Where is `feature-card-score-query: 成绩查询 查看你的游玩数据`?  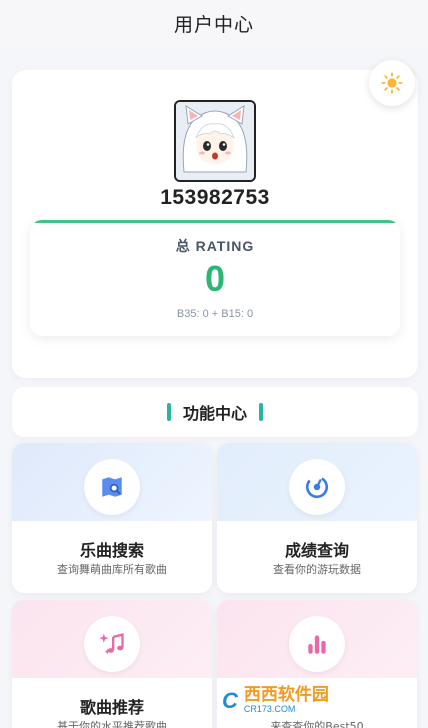
feature-card-score-query: 成绩查询 查看你的游玩数据 is located at coordinates (317, 518).